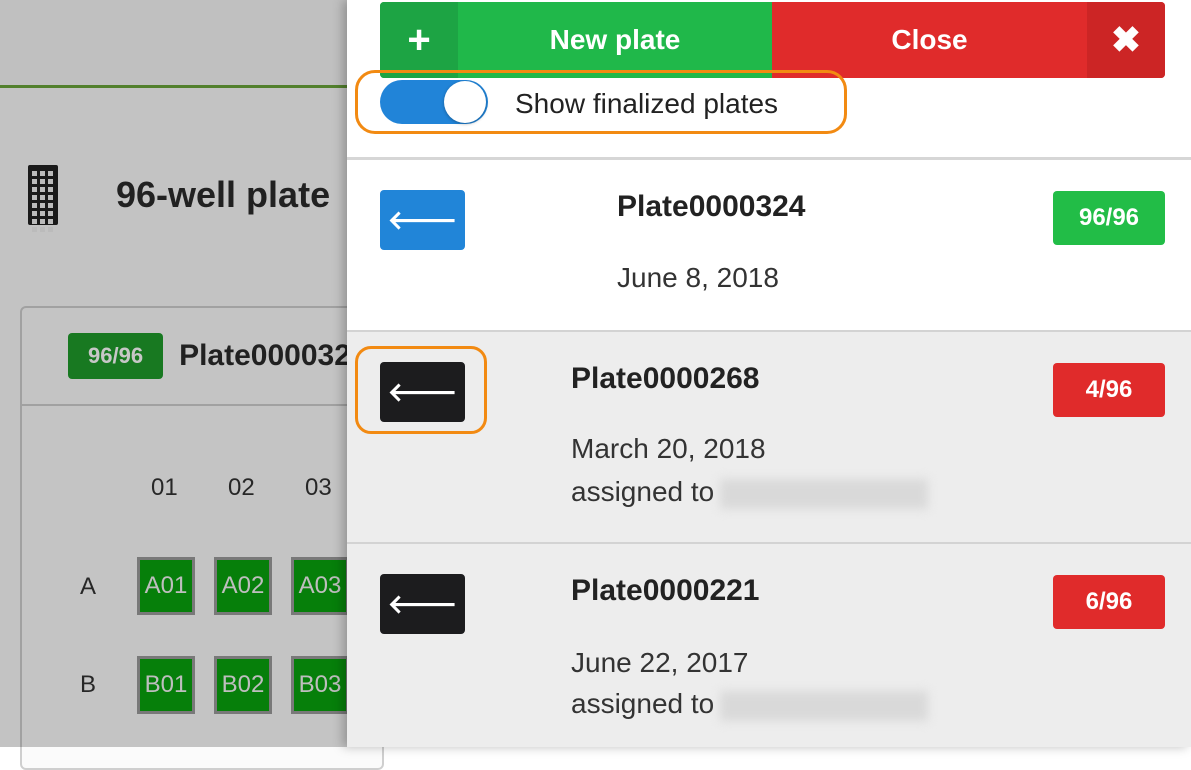 The width and height of the screenshot is (1191, 770). Describe the element at coordinates (1126, 40) in the screenshot. I see `close-icon: ✖` at that location.